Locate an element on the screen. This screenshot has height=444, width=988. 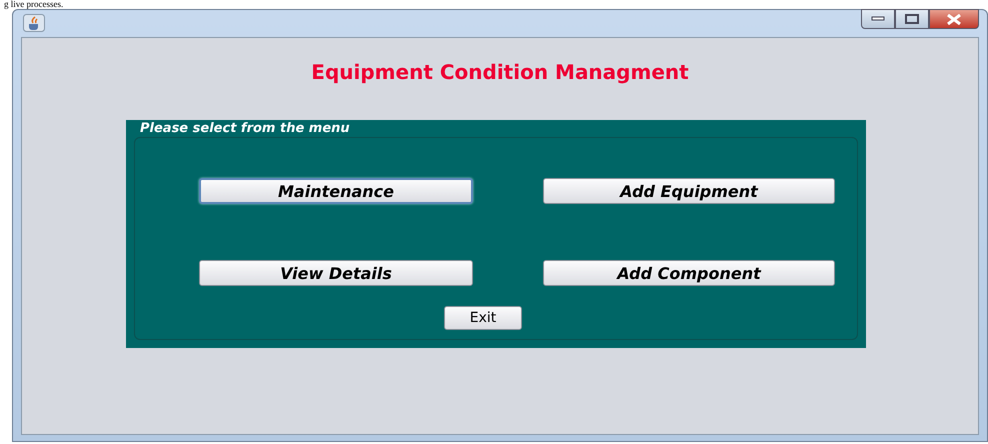
document-text: g live processes. is located at coordinates (33, 4).